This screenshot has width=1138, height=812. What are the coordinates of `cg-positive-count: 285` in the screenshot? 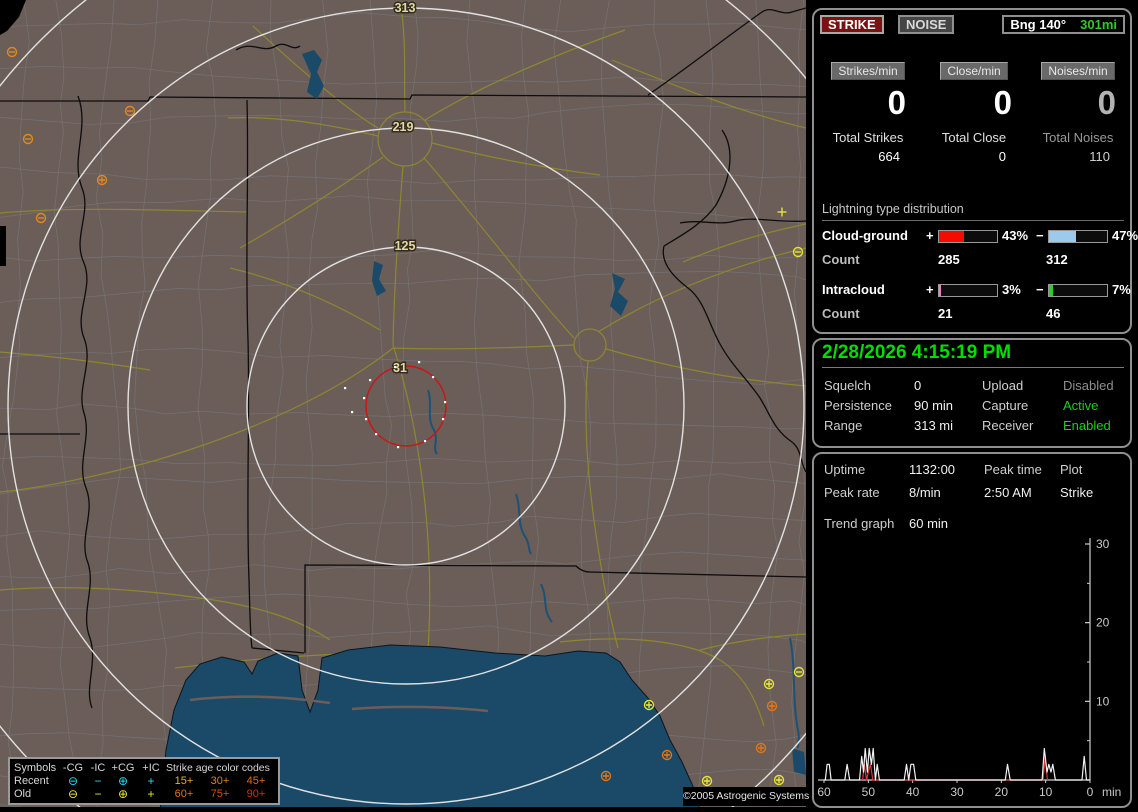 It's located at (949, 259).